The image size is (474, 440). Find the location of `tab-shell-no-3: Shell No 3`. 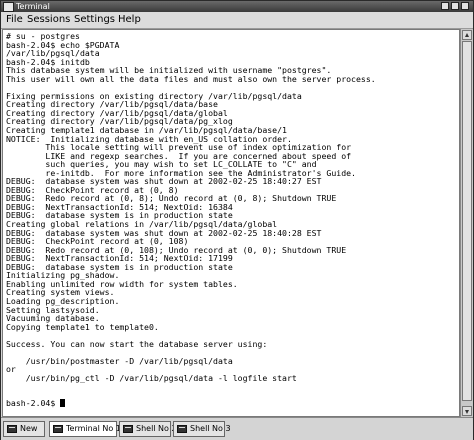

tab-shell-no-3: Shell No 3 is located at coordinates (202, 429).